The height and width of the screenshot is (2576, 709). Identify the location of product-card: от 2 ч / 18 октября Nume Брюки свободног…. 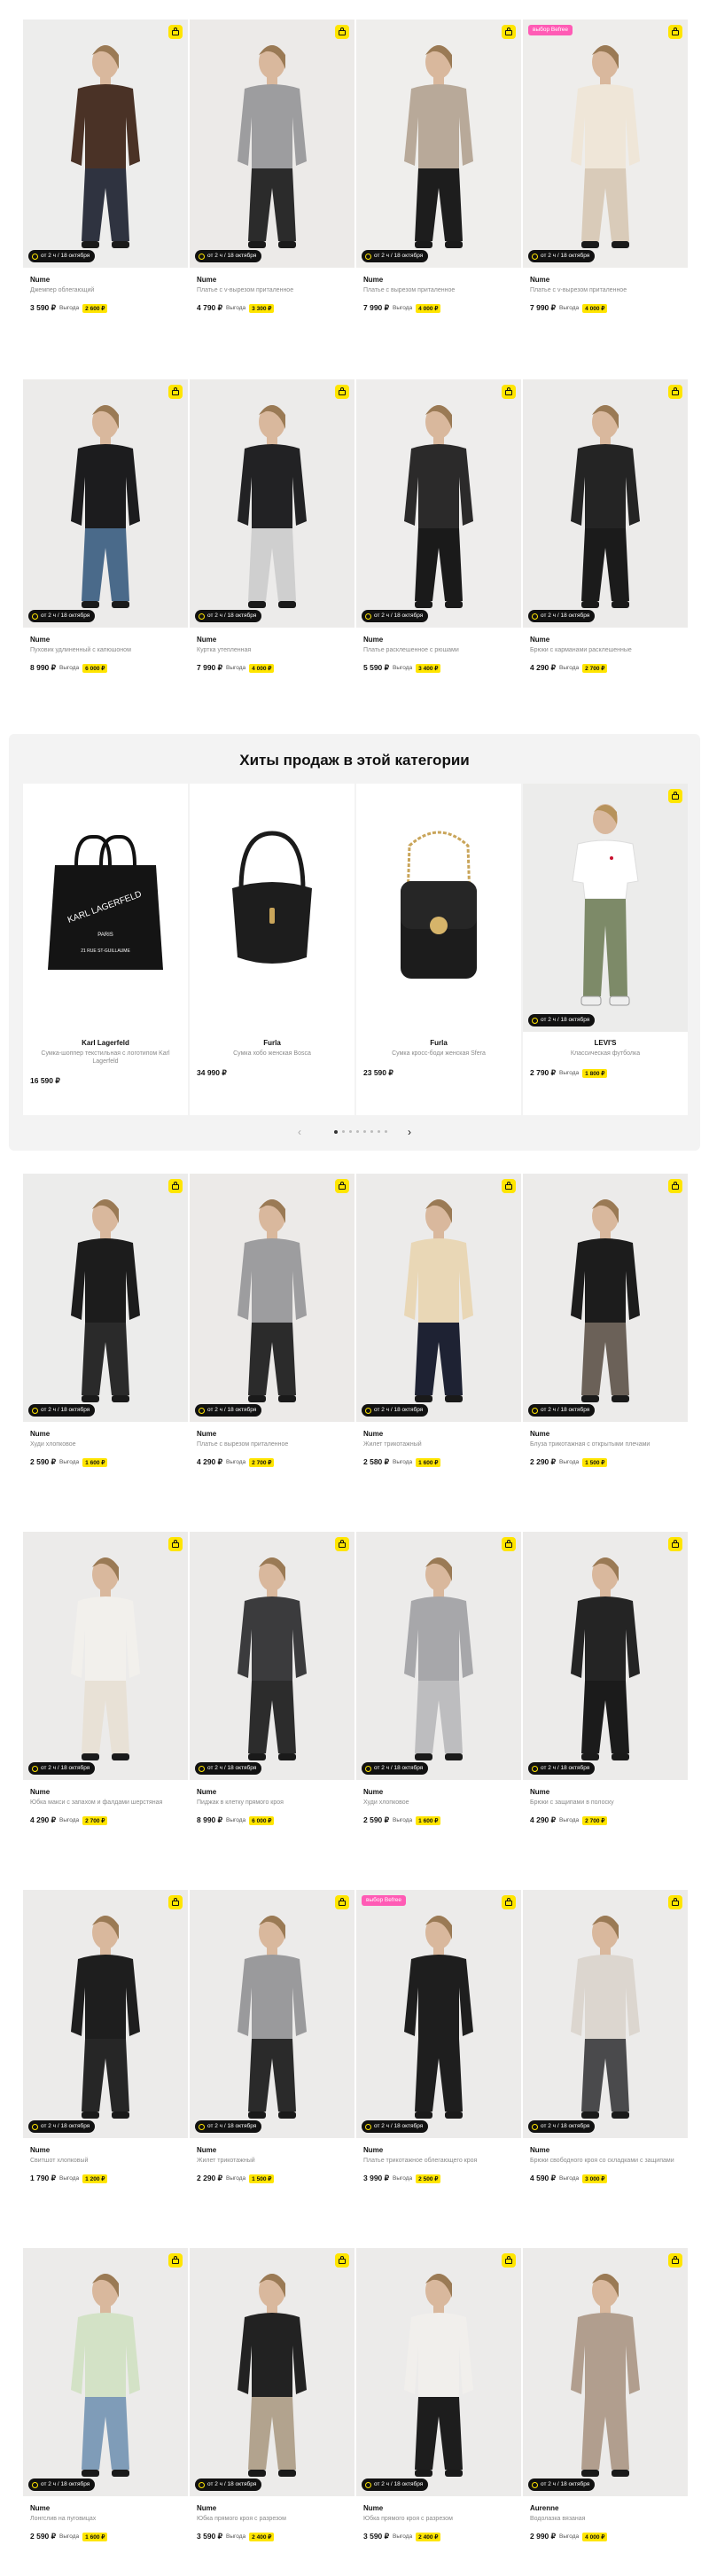
(605, 2054).